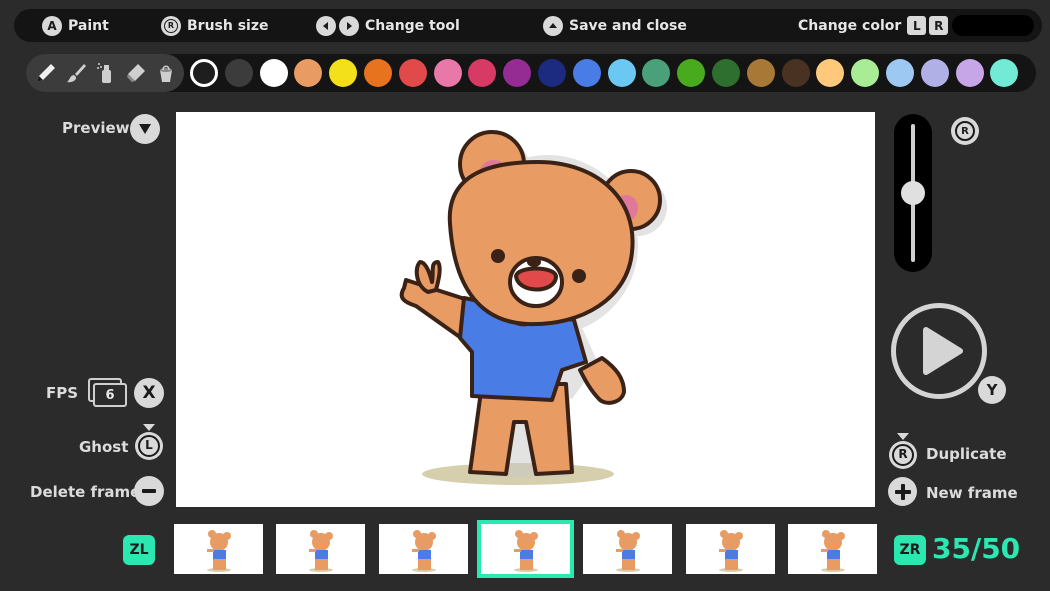 The width and height of the screenshot is (1050, 591). I want to click on plus-icon, so click(902, 491).